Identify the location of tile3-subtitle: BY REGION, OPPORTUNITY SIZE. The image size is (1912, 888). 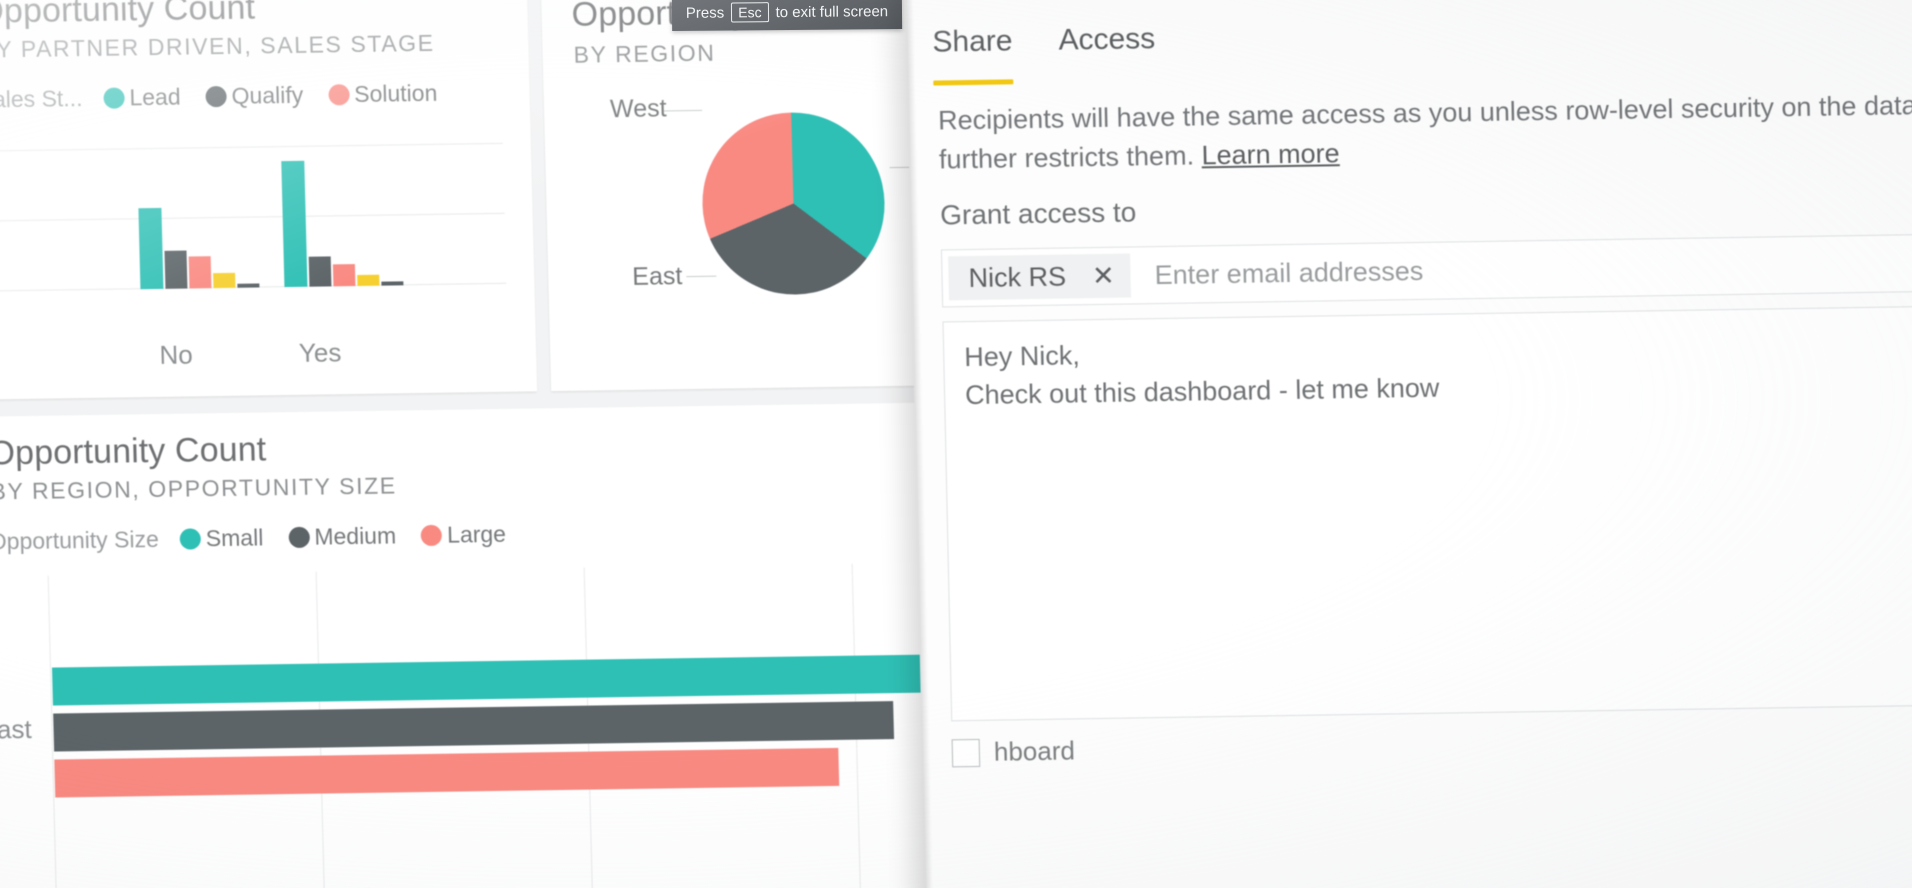
(199, 488).